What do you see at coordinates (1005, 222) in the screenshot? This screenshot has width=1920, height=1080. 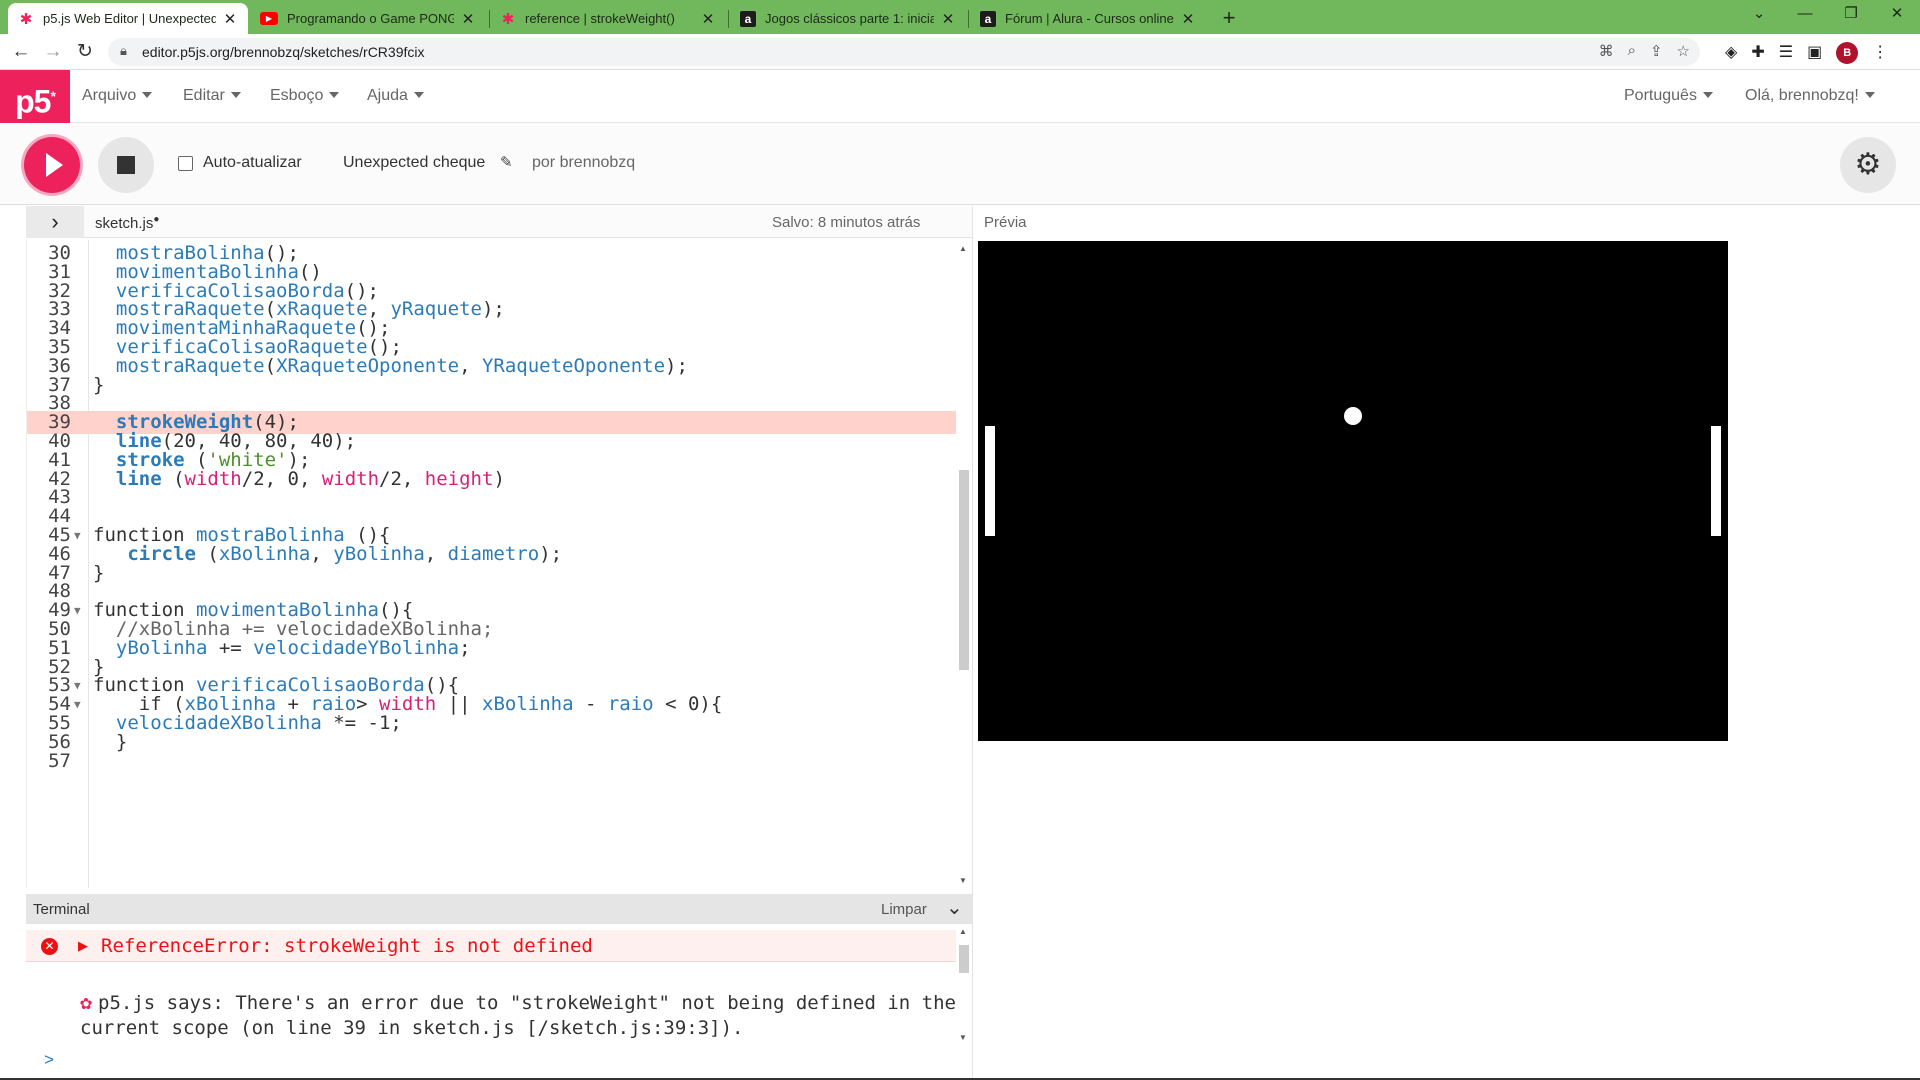 I see `preview-label: Prévia` at bounding box center [1005, 222].